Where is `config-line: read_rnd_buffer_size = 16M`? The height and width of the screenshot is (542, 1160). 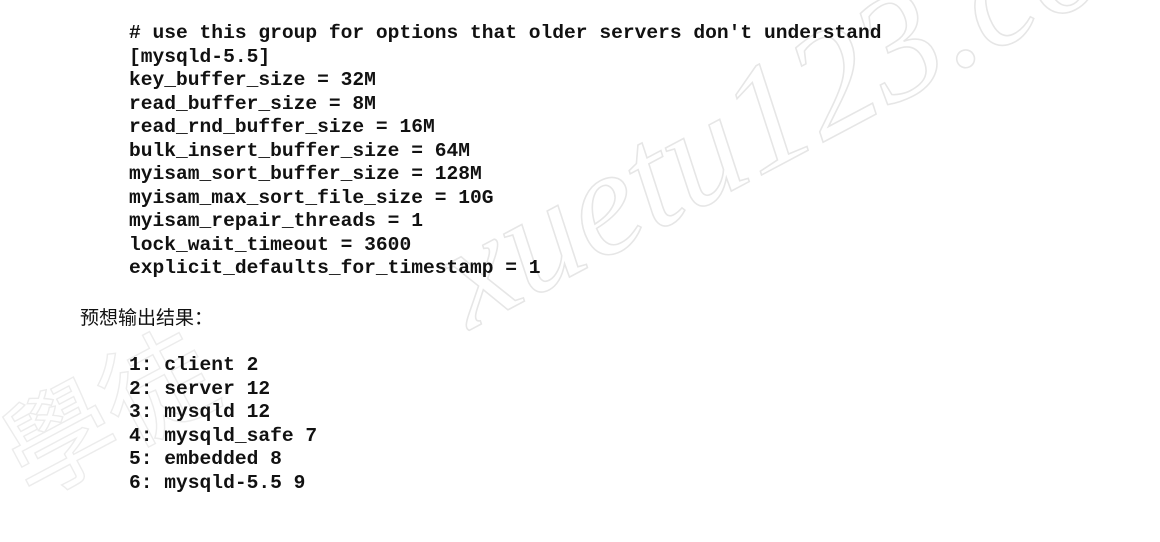 config-line: read_rnd_buffer_size = 16M is located at coordinates (282, 127).